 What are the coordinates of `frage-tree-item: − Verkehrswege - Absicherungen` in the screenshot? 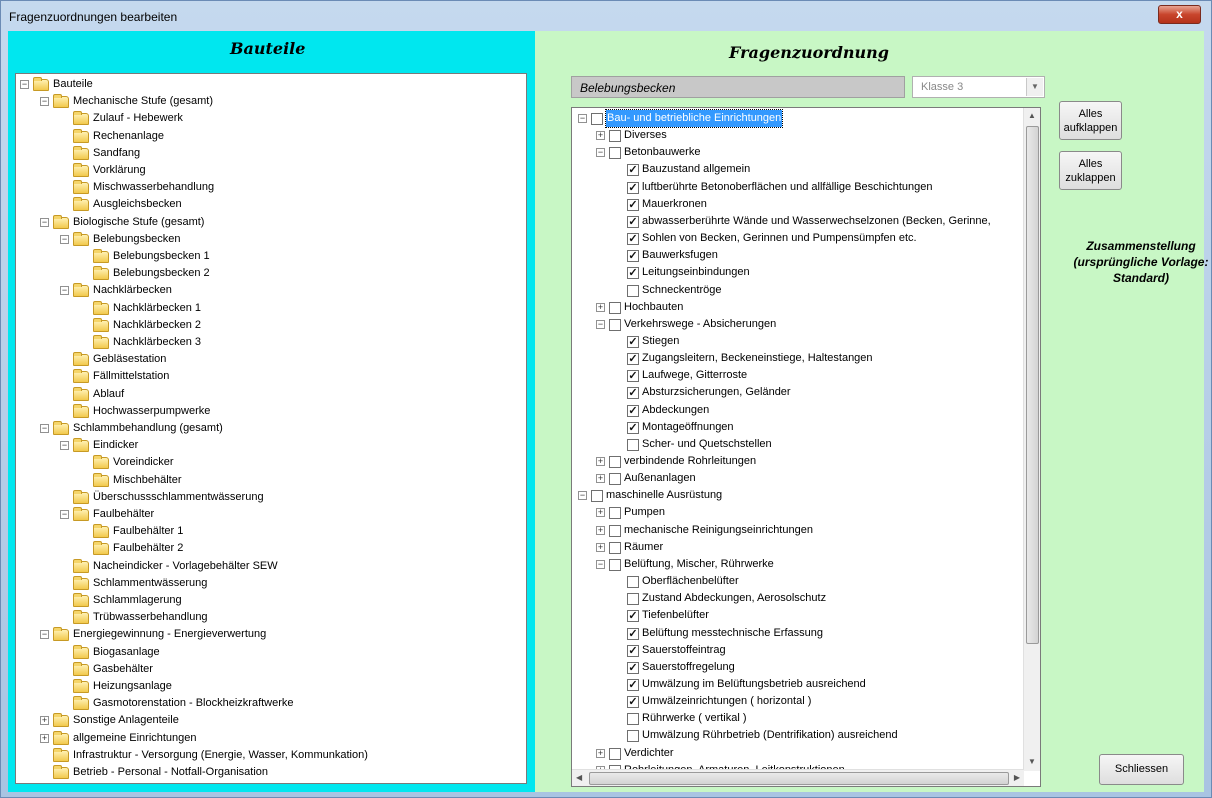 It's located at (798, 324).